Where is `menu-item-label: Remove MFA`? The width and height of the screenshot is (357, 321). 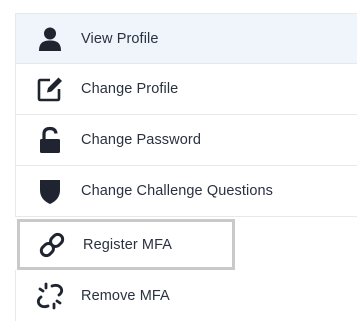
menu-item-label: Remove MFA is located at coordinates (125, 295).